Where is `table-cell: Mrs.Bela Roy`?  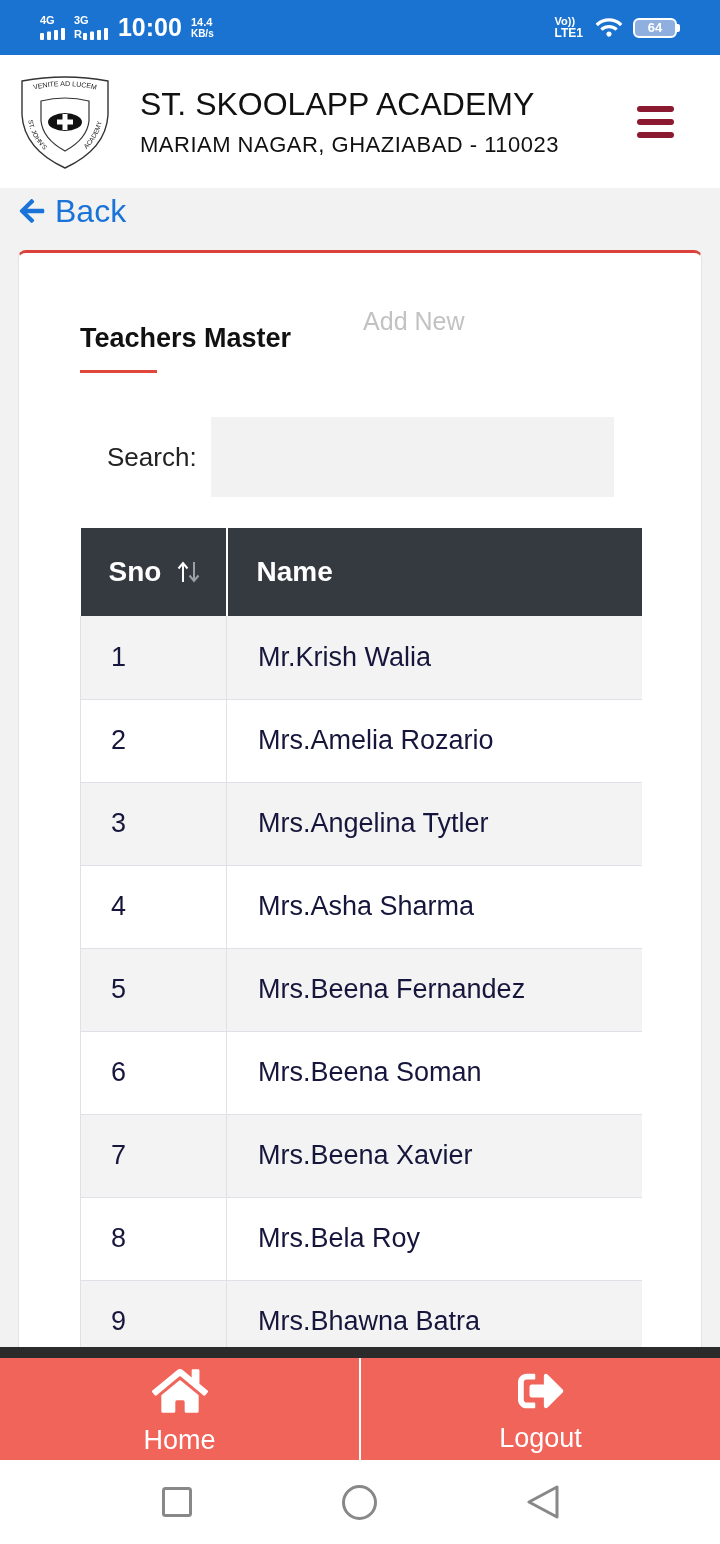
table-cell: Mrs.Bela Roy is located at coordinates (434, 1238).